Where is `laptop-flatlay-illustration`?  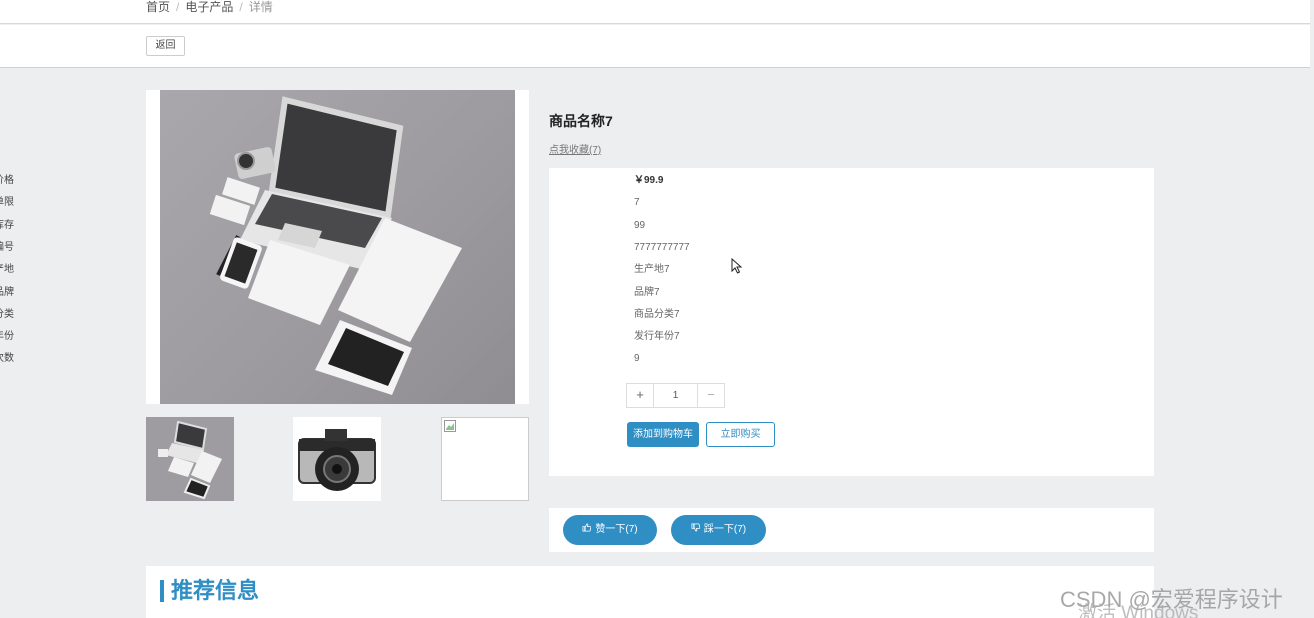
laptop-flatlay-illustration is located at coordinates (335, 245).